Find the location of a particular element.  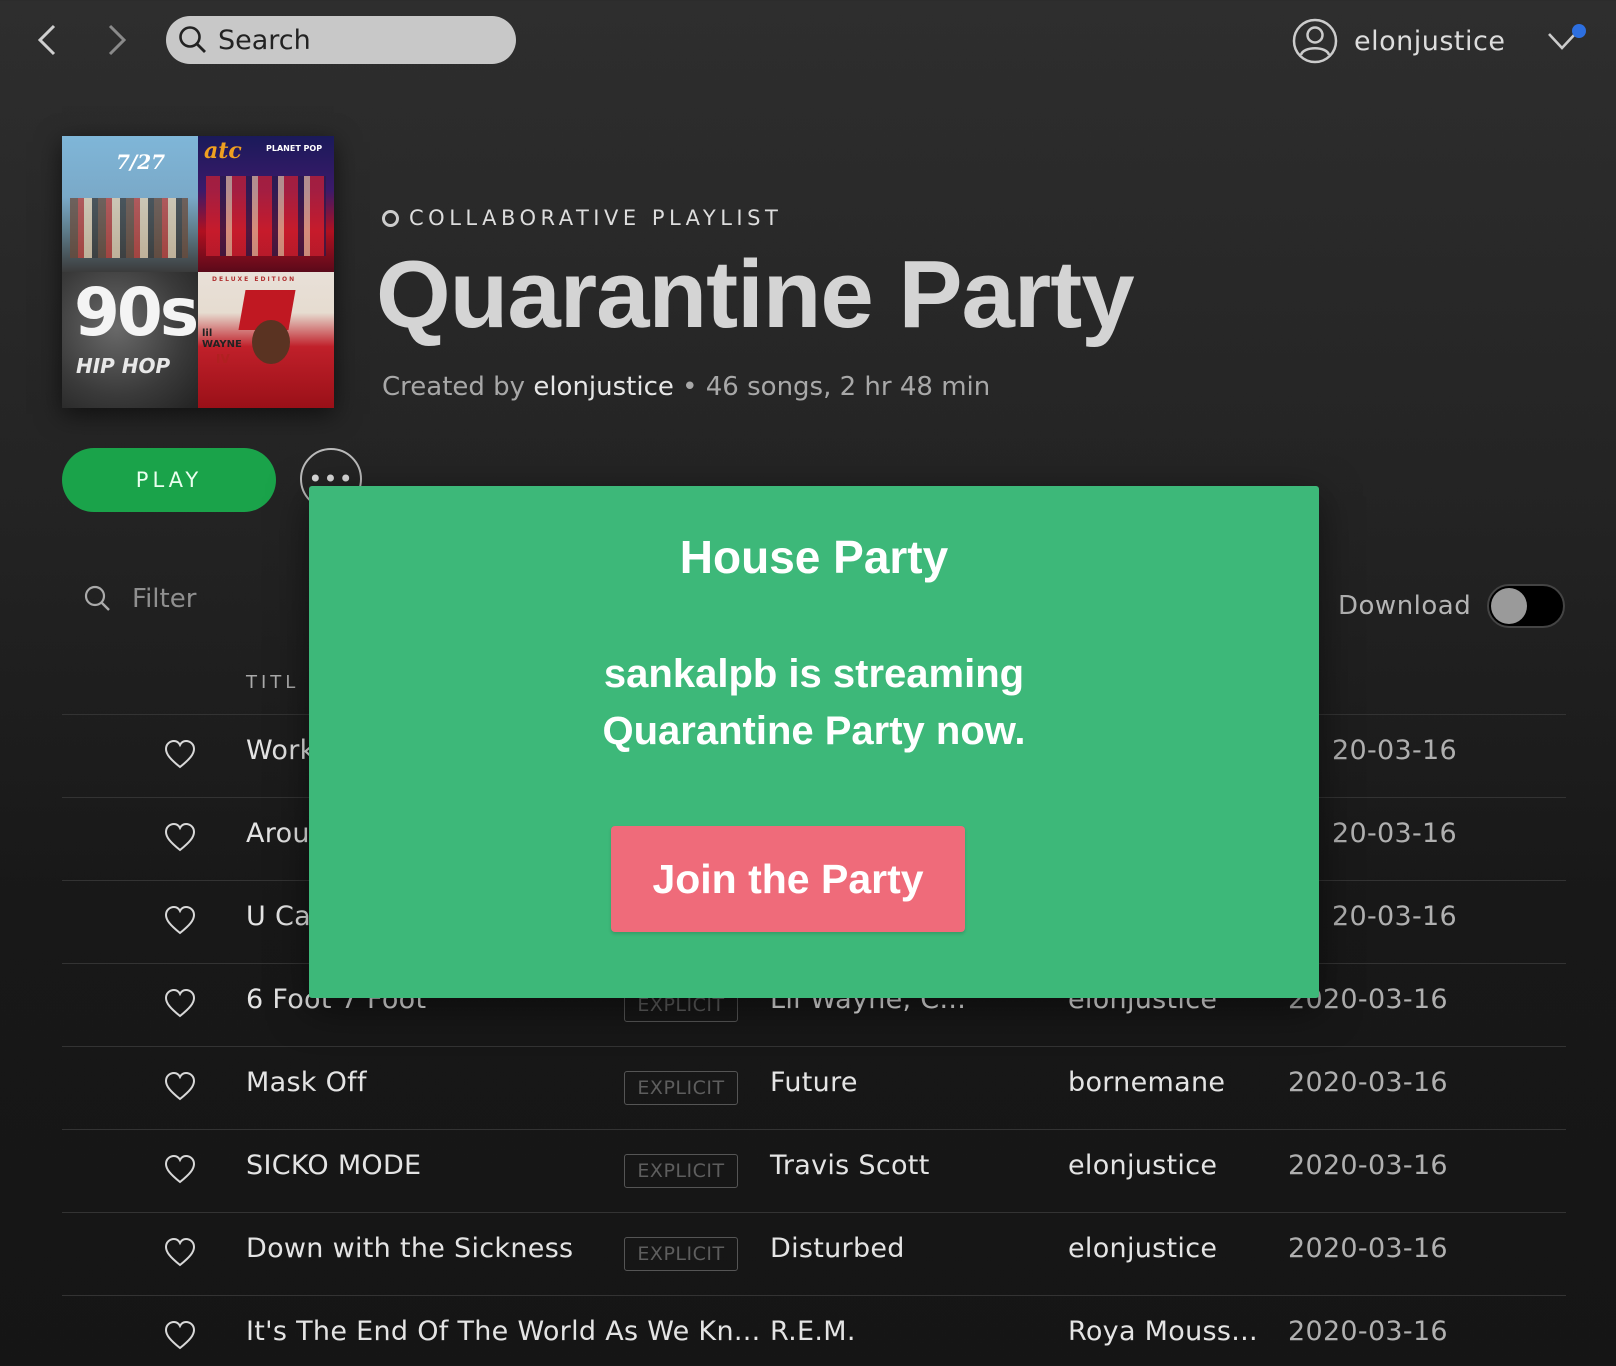

user-menu: elonjustice is located at coordinates (1398, 41).